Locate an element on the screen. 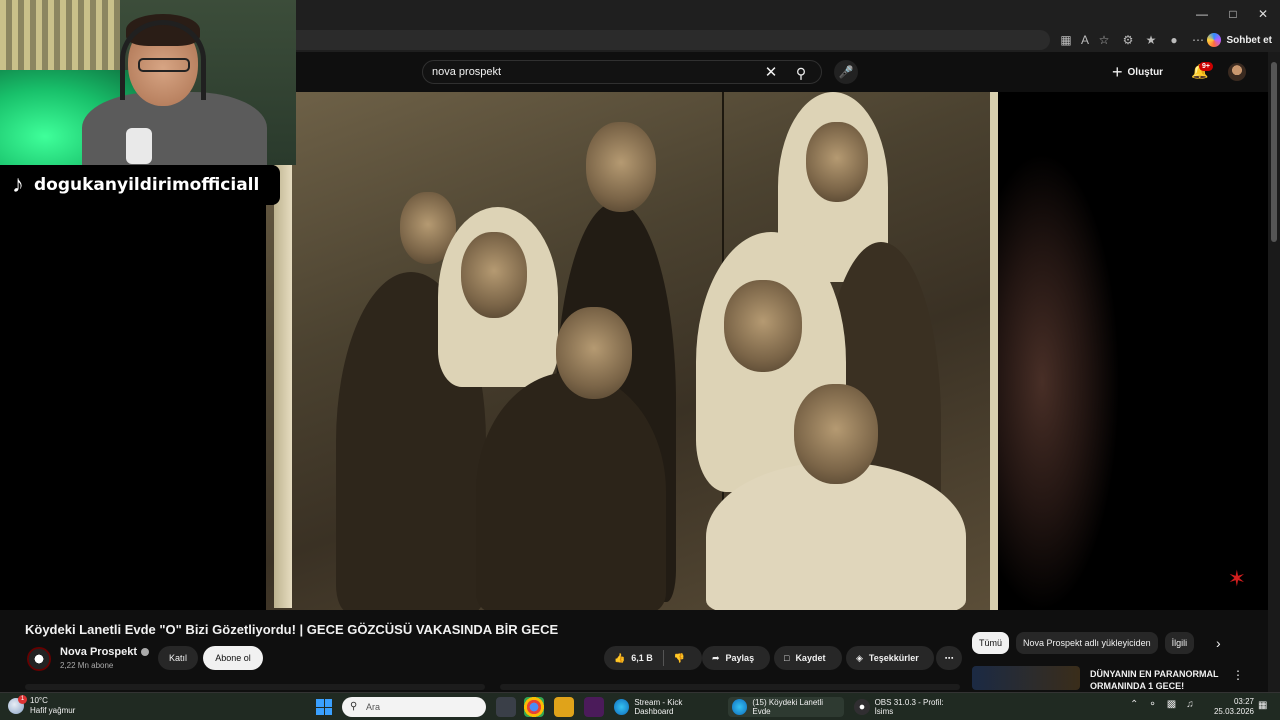  like-count: 6,1 B is located at coordinates (642, 658).